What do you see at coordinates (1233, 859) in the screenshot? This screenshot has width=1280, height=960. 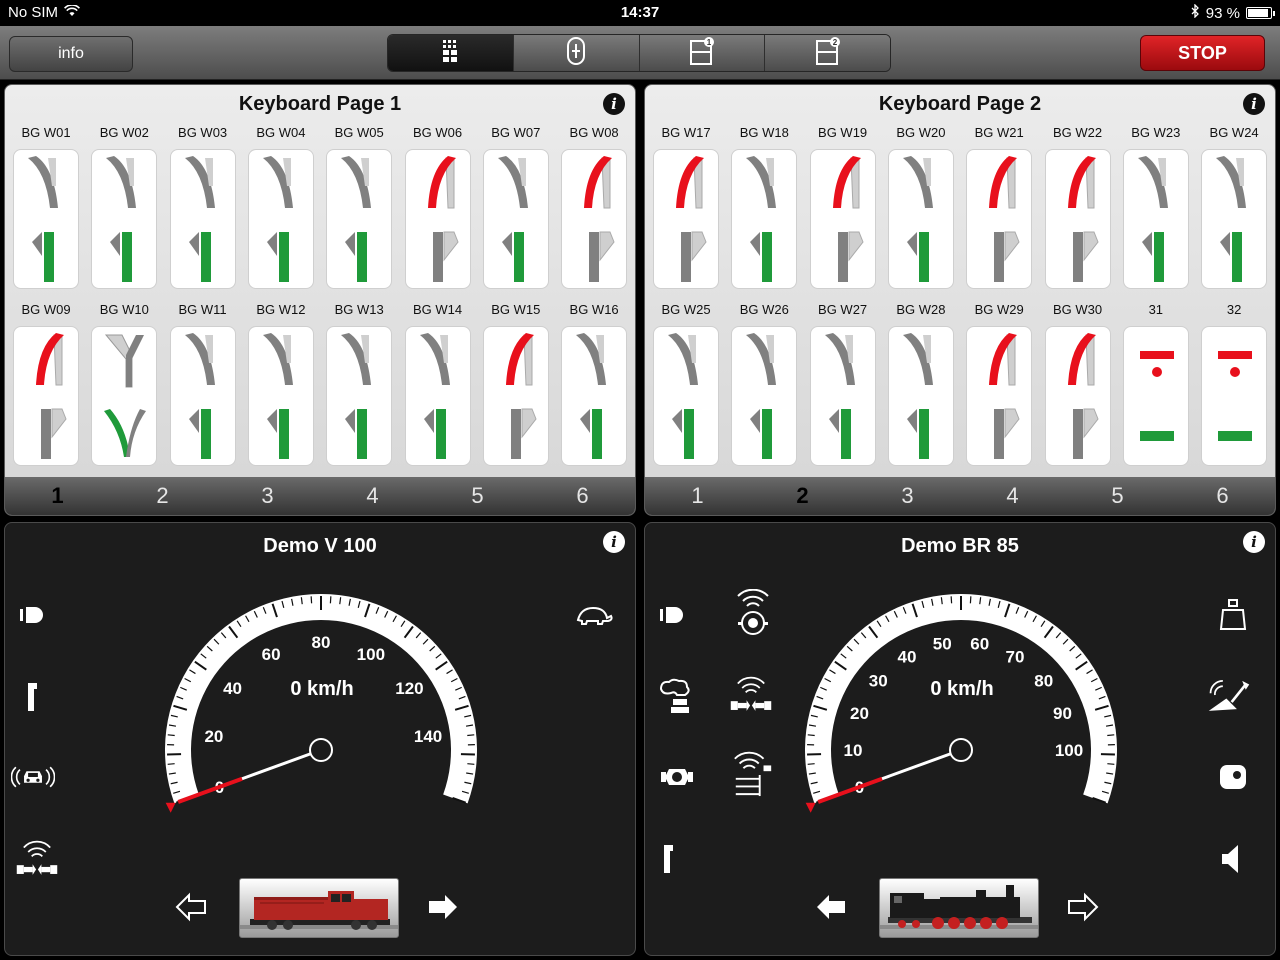 I see `sound-volume-icon` at bounding box center [1233, 859].